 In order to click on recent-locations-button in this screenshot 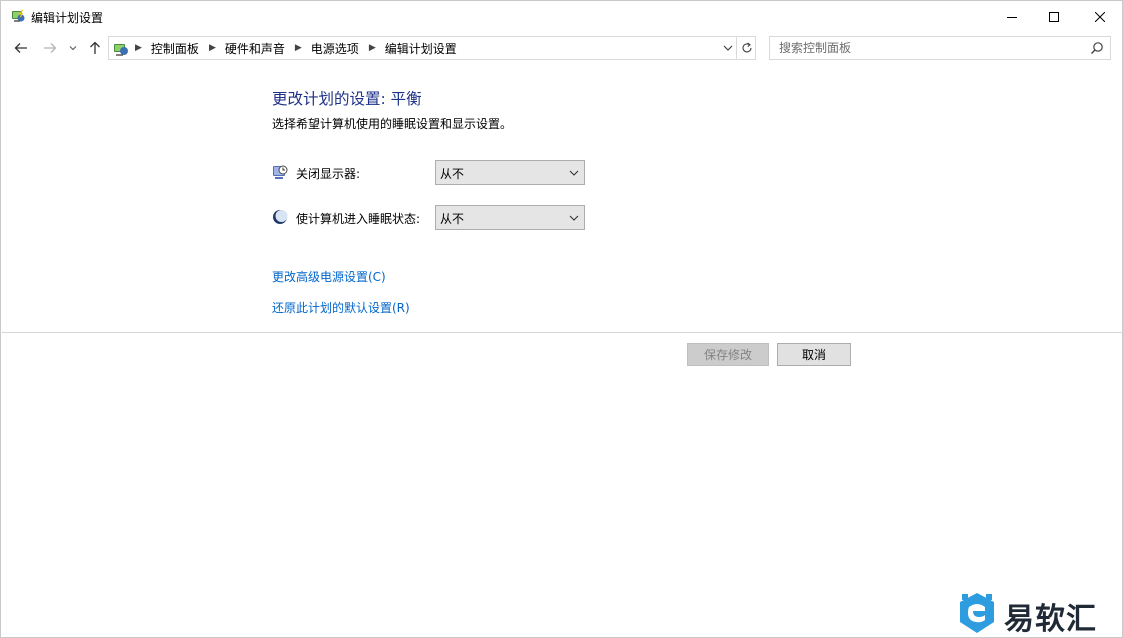, I will do `click(73, 48)`.